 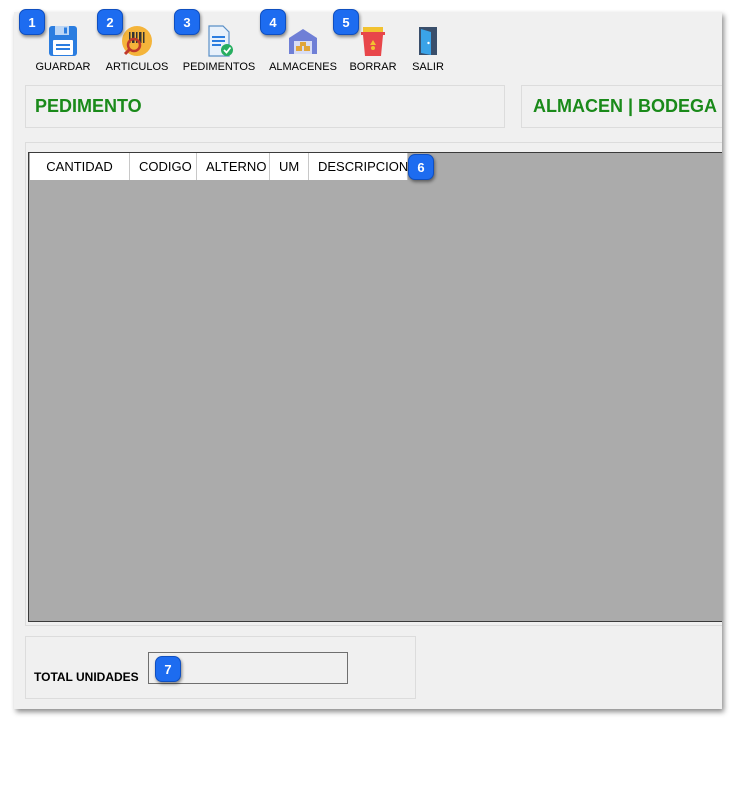 I want to click on almacen-title: ALMACEN | BODEGA, so click(x=625, y=106).